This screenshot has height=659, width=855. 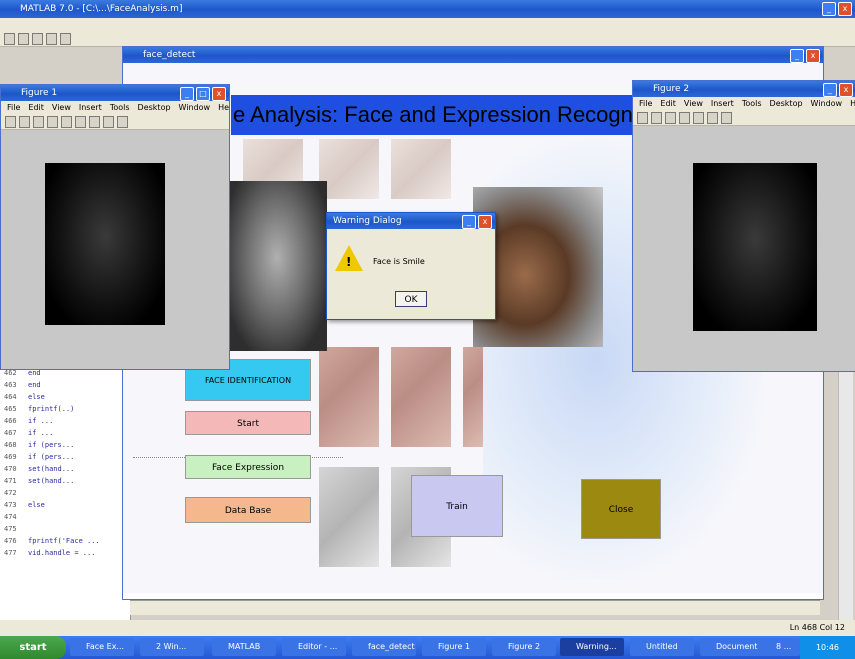 I want to click on copy-icon, so click(x=65, y=39).